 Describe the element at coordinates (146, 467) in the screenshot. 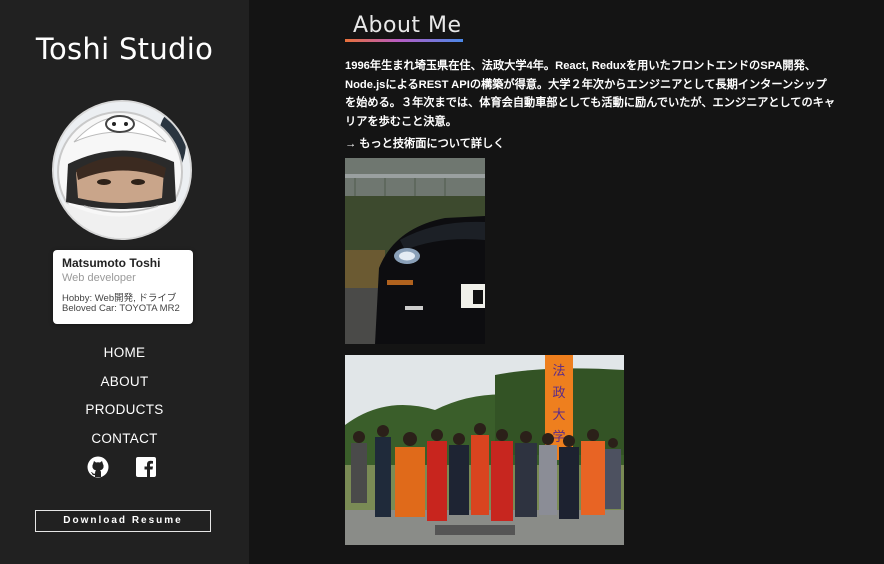

I see `facebook-icon` at that location.